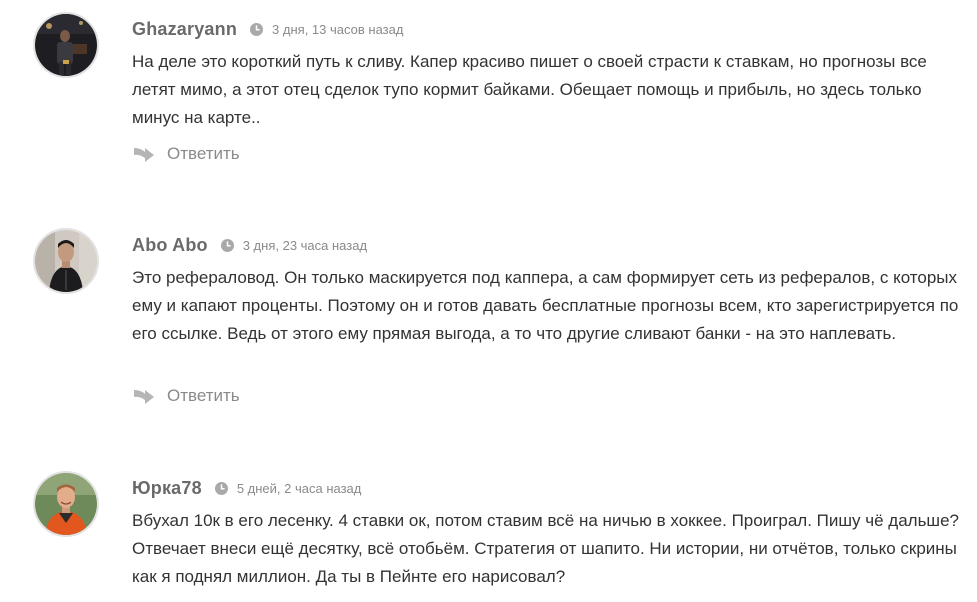 The width and height of the screenshot is (977, 602). Describe the element at coordinates (305, 245) in the screenshot. I see `comment-time: 3 дня, 23 часа назад` at that location.